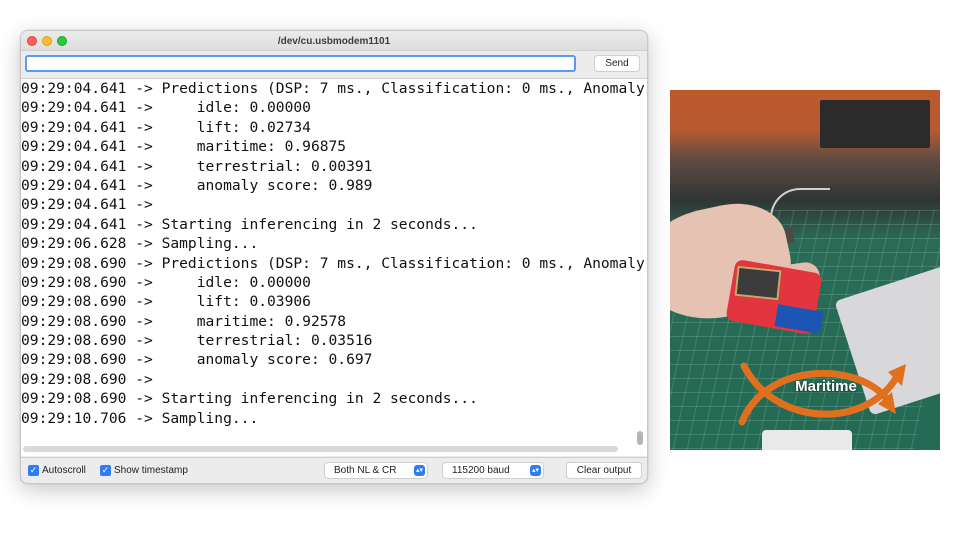 The width and height of the screenshot is (957, 540). What do you see at coordinates (184, 321) in the screenshot?
I see `output-line: 09:29:08.690 -> maritime: 0.92578` at bounding box center [184, 321].